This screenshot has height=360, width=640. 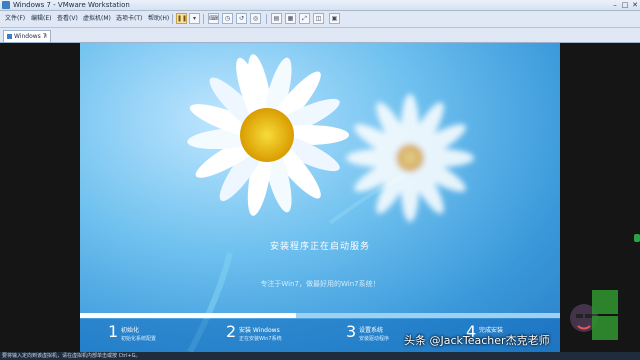 What do you see at coordinates (71, 356) in the screenshot?
I see `status-hint: 要将输入定向到该虚拟机，请在虚拟机内部单击或按 Ctrl+G。` at bounding box center [71, 356].